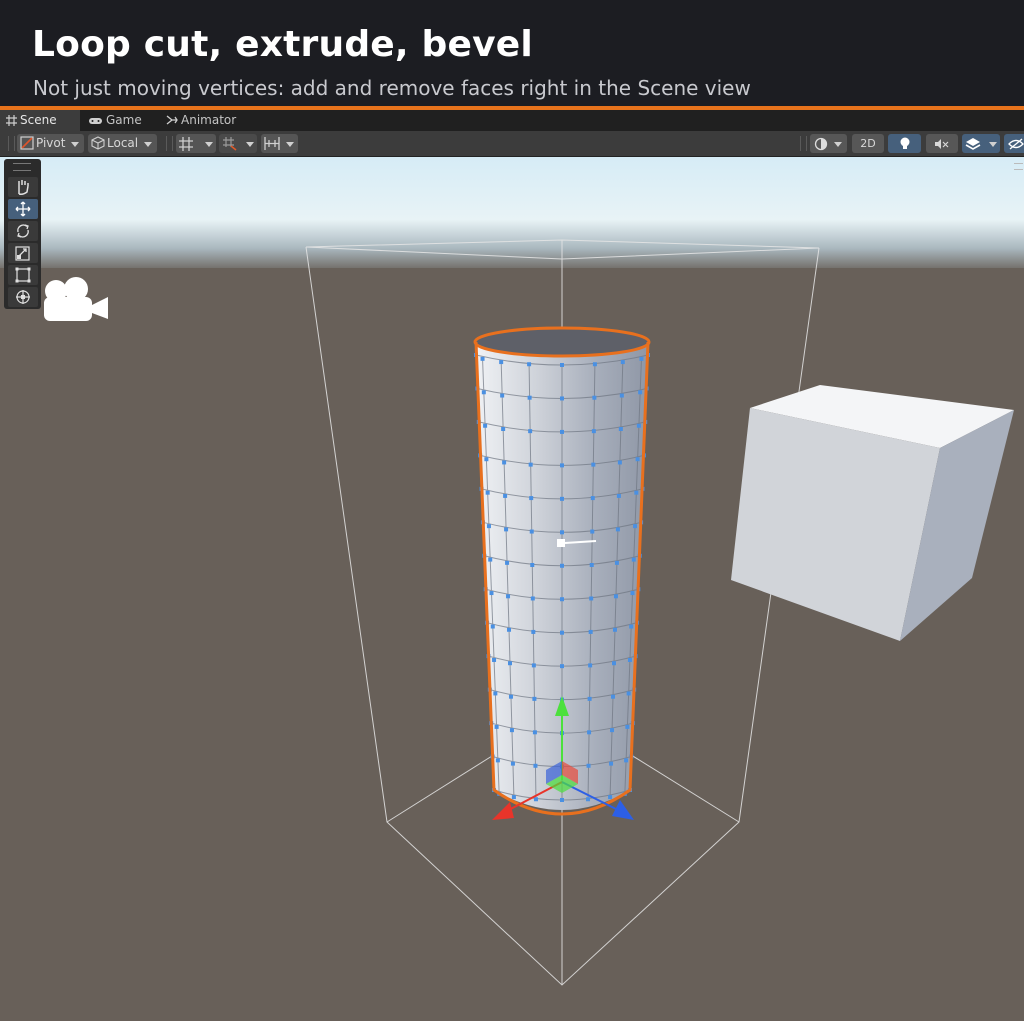  What do you see at coordinates (868, 143) in the screenshot?
I see `toggle-2d-button: 2D` at bounding box center [868, 143].